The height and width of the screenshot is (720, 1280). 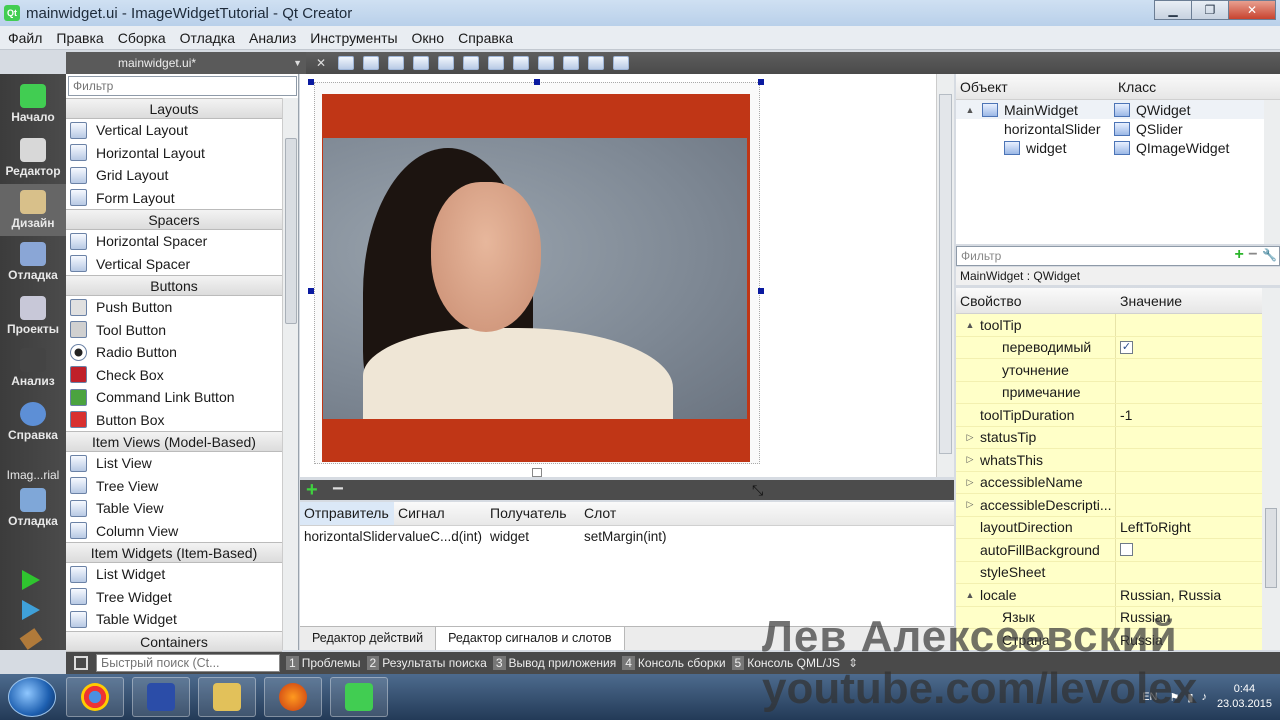 I want to click on property-filter: Фильтр + − 🔧, so click(x=1118, y=256).